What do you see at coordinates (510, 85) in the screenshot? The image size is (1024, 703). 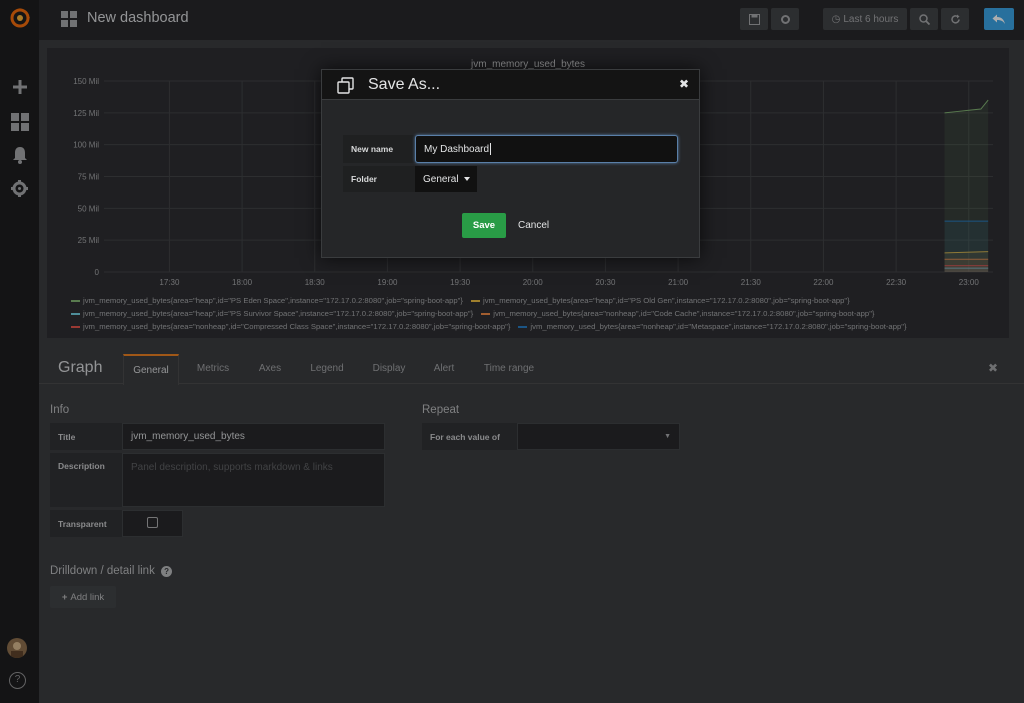 I see `modal-header: Save As... ✖` at bounding box center [510, 85].